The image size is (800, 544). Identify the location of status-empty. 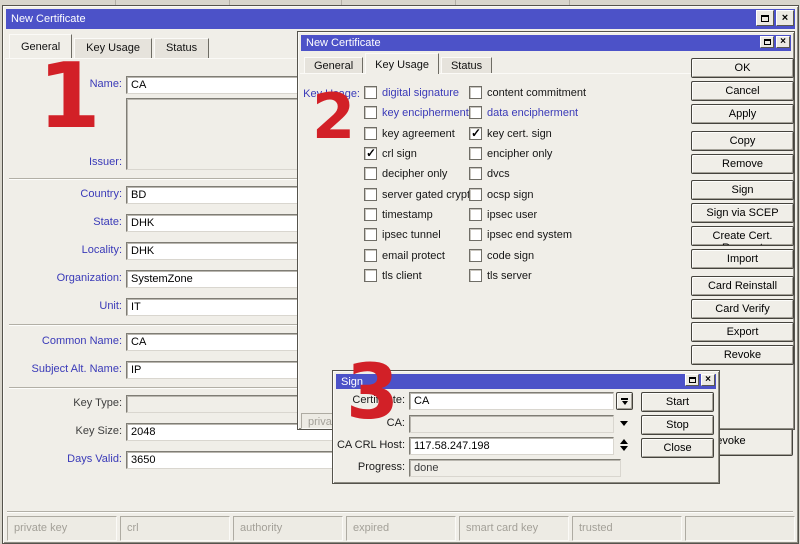
(740, 528).